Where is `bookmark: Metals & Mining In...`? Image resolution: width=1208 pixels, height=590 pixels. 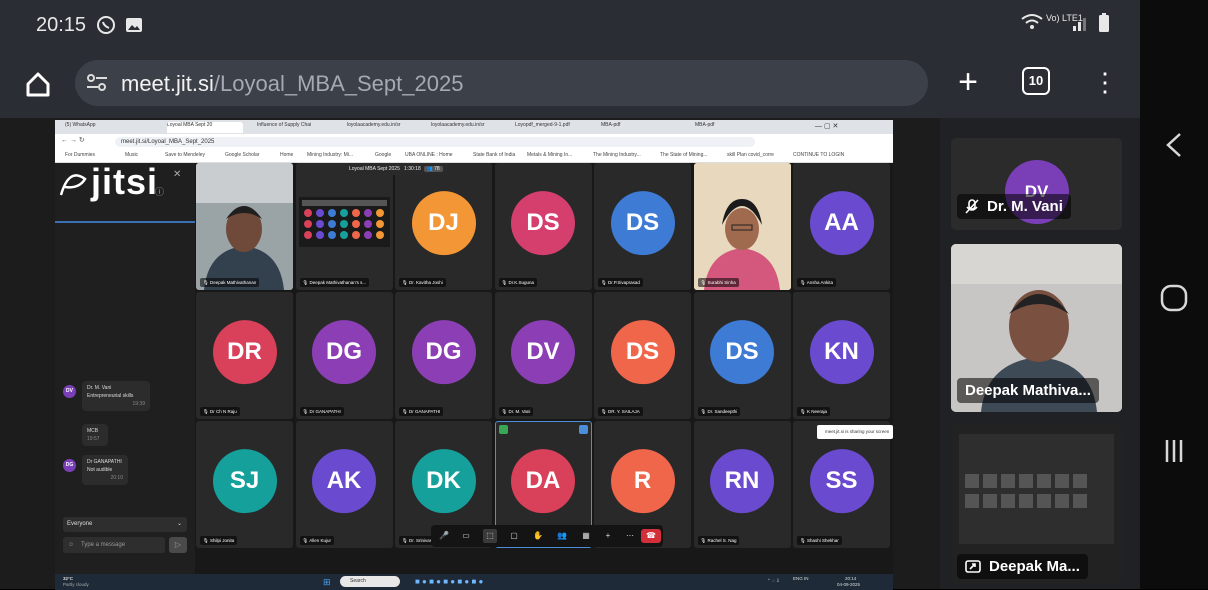
bookmark: Metals & Mining In... is located at coordinates (549, 155).